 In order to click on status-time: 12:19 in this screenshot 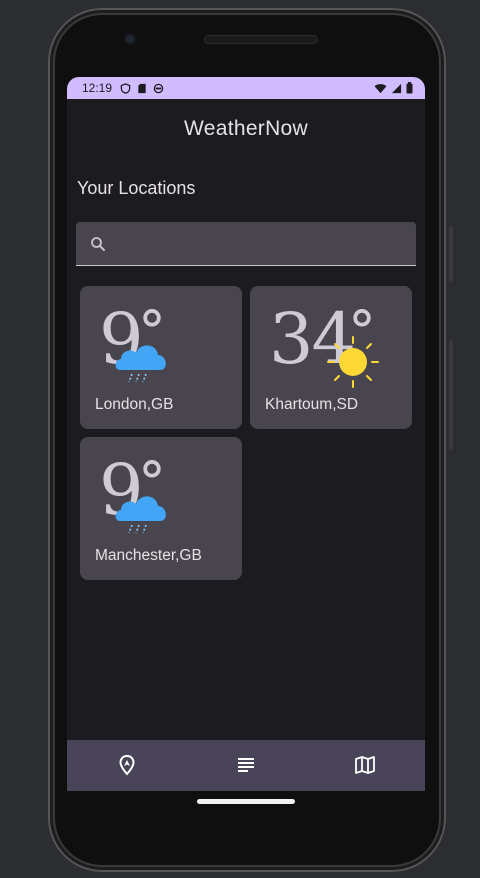, I will do `click(97, 88)`.